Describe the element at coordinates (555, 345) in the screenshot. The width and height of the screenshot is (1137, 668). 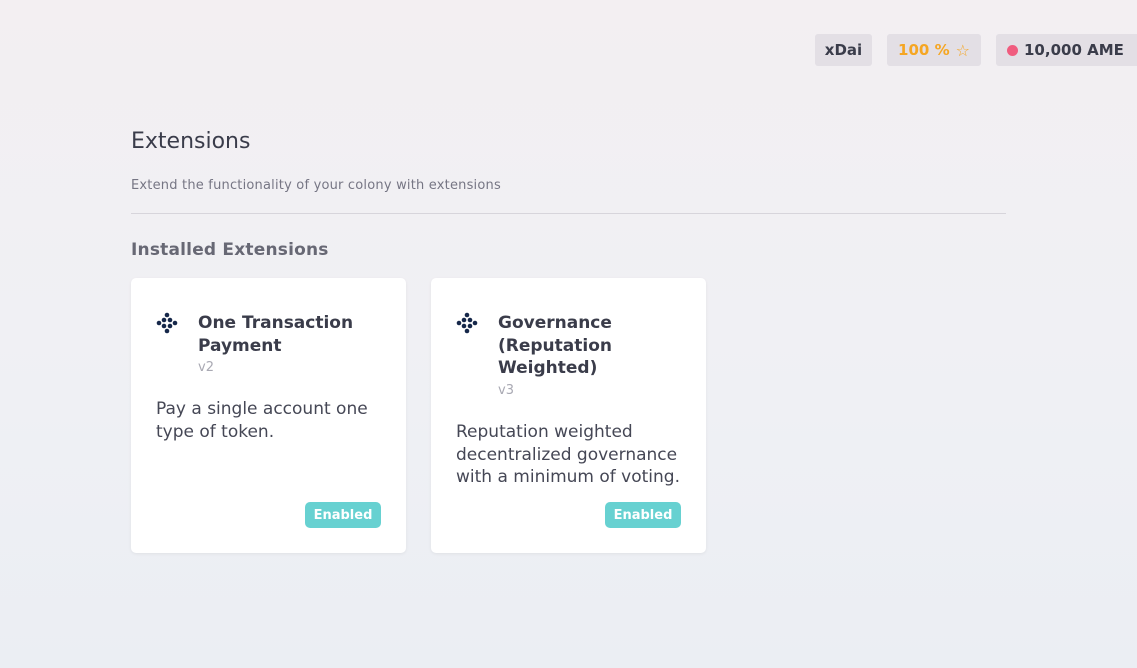
I see `extension-name: Governance (Reputation Weighted)` at that location.